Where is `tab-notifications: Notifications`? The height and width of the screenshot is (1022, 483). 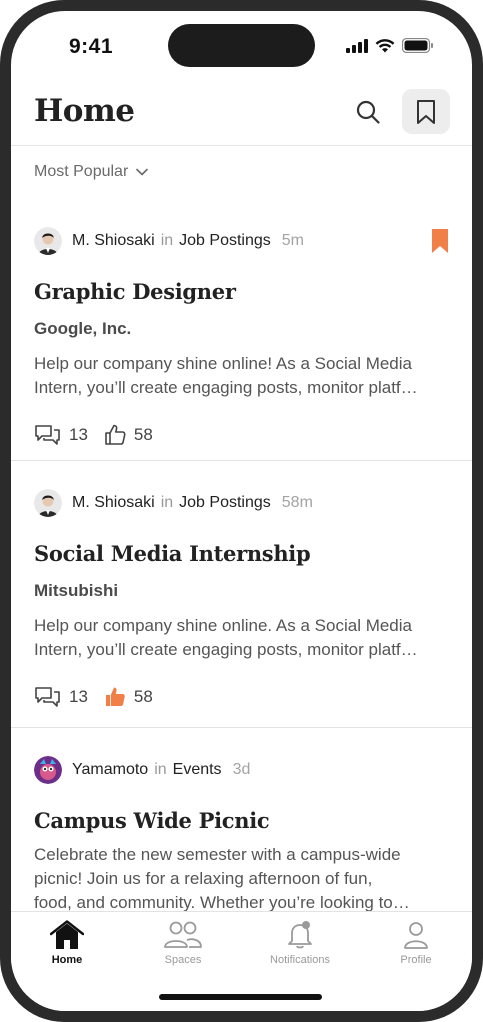 tab-notifications: Notifications is located at coordinates (300, 943).